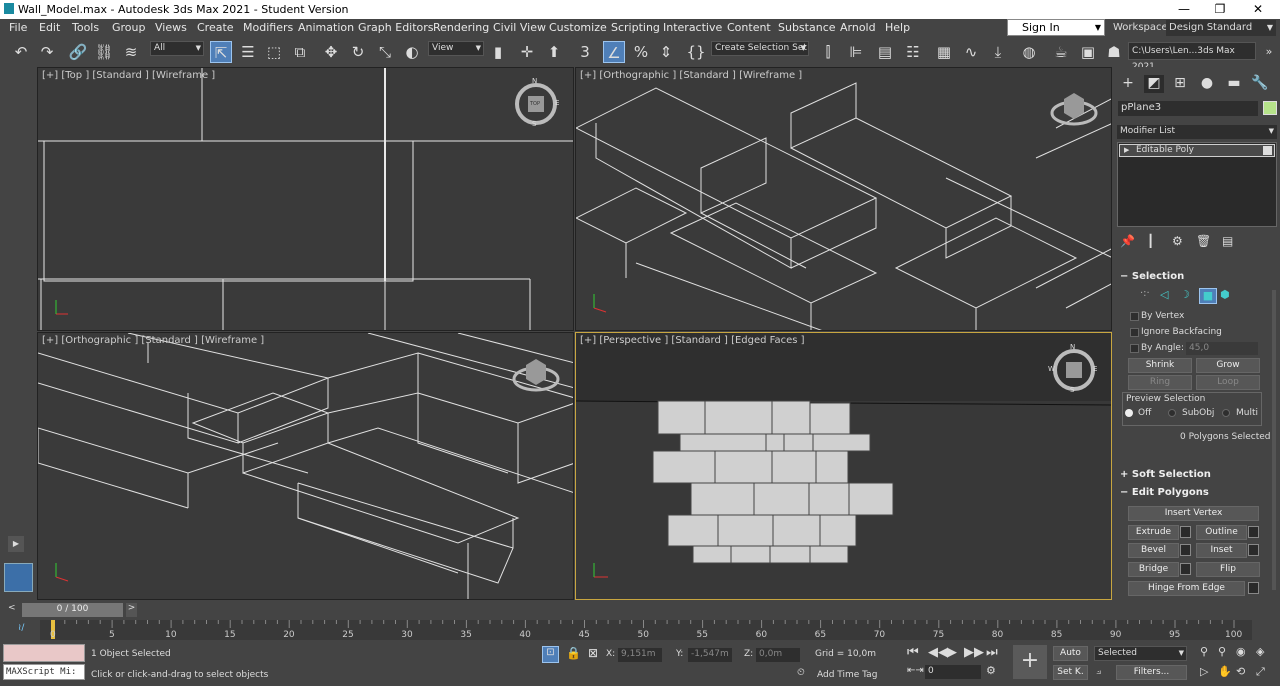  I want to click on window-crossing-icon: ⧉, so click(300, 52).